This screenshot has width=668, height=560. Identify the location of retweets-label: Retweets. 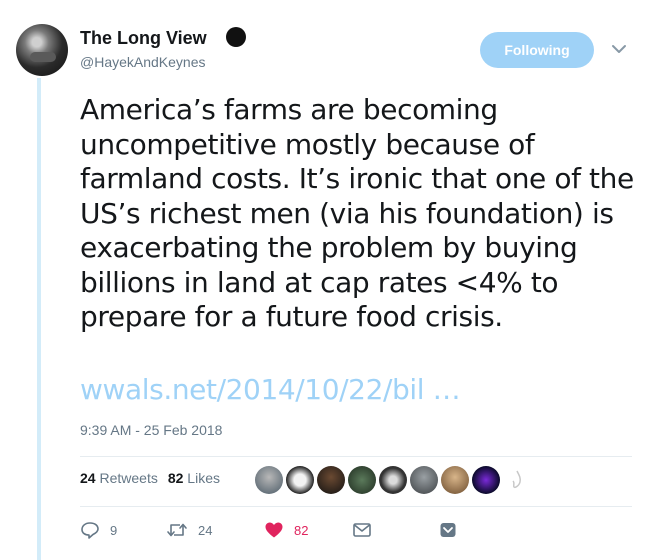
(128, 478).